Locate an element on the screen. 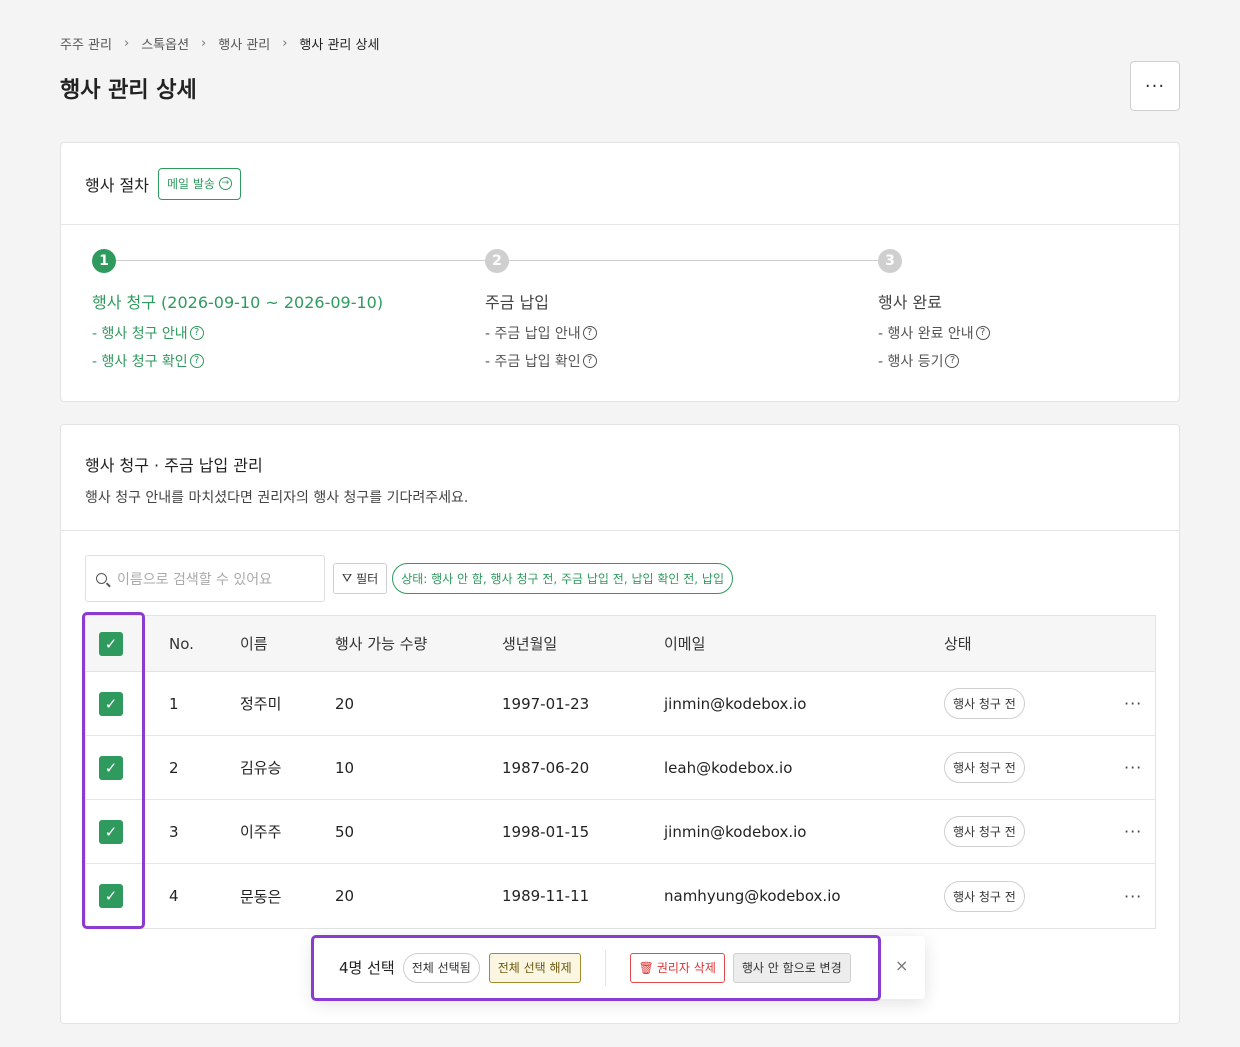 This screenshot has width=1240, height=1047. filter-icon: ⛛ is located at coordinates (347, 578).